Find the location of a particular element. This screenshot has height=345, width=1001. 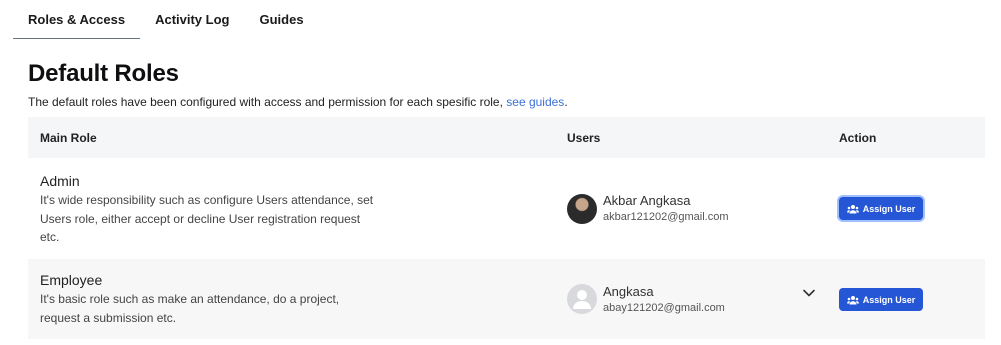

user-name: Angkasa is located at coordinates (628, 291).